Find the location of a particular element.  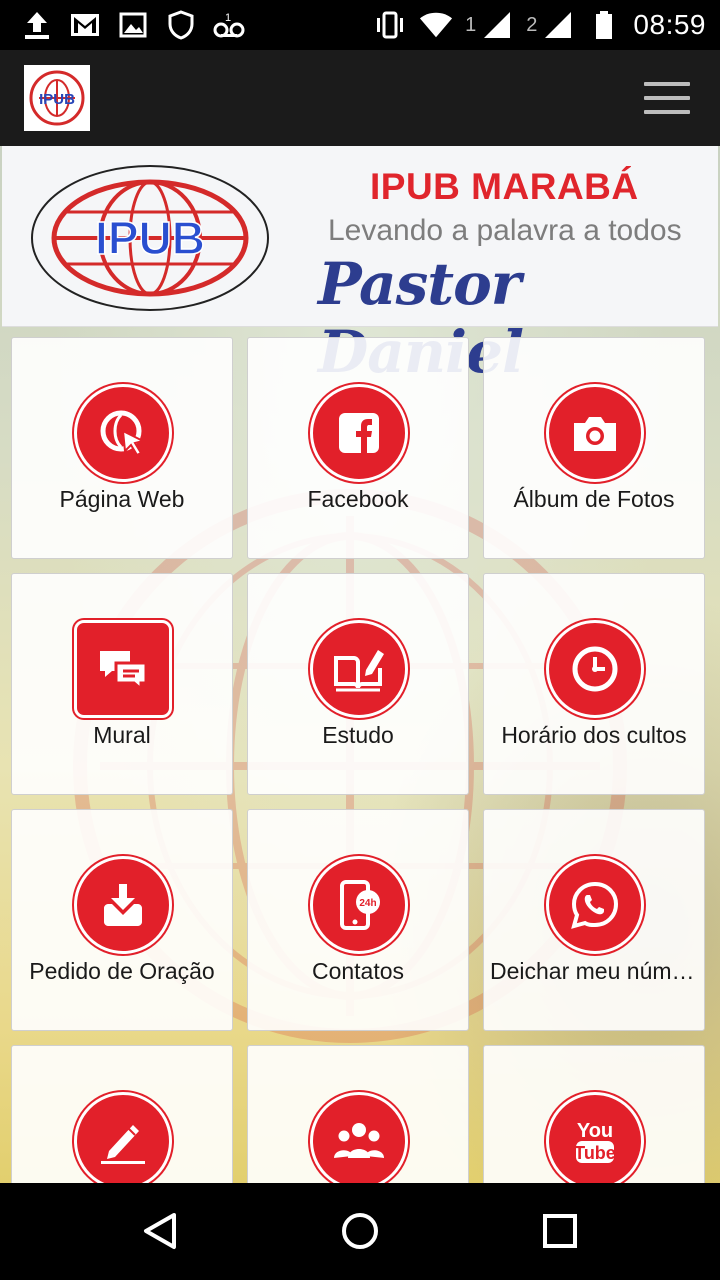

app-logo: IPUB is located at coordinates (57, 98).